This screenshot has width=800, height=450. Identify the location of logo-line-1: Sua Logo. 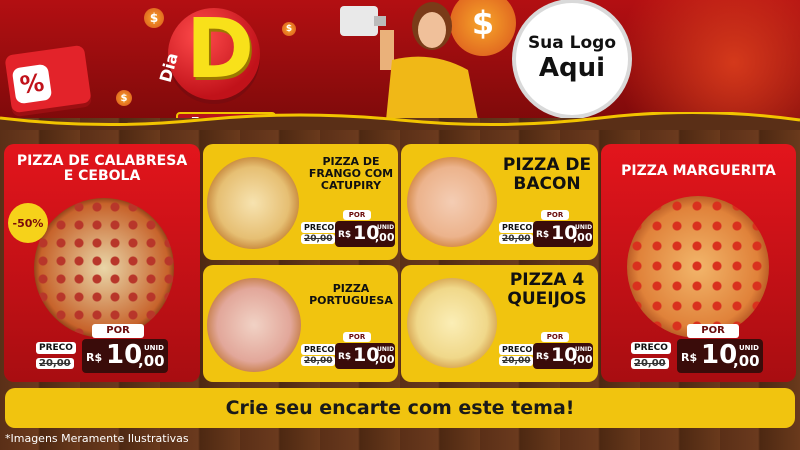
(572, 43).